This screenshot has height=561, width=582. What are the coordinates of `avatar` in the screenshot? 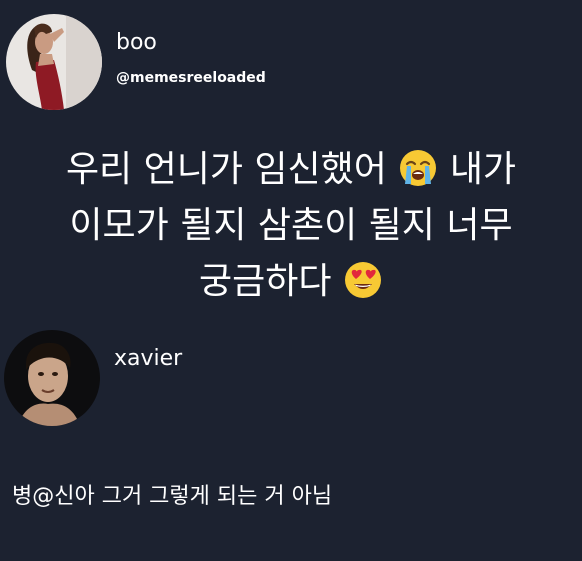 It's located at (54, 62).